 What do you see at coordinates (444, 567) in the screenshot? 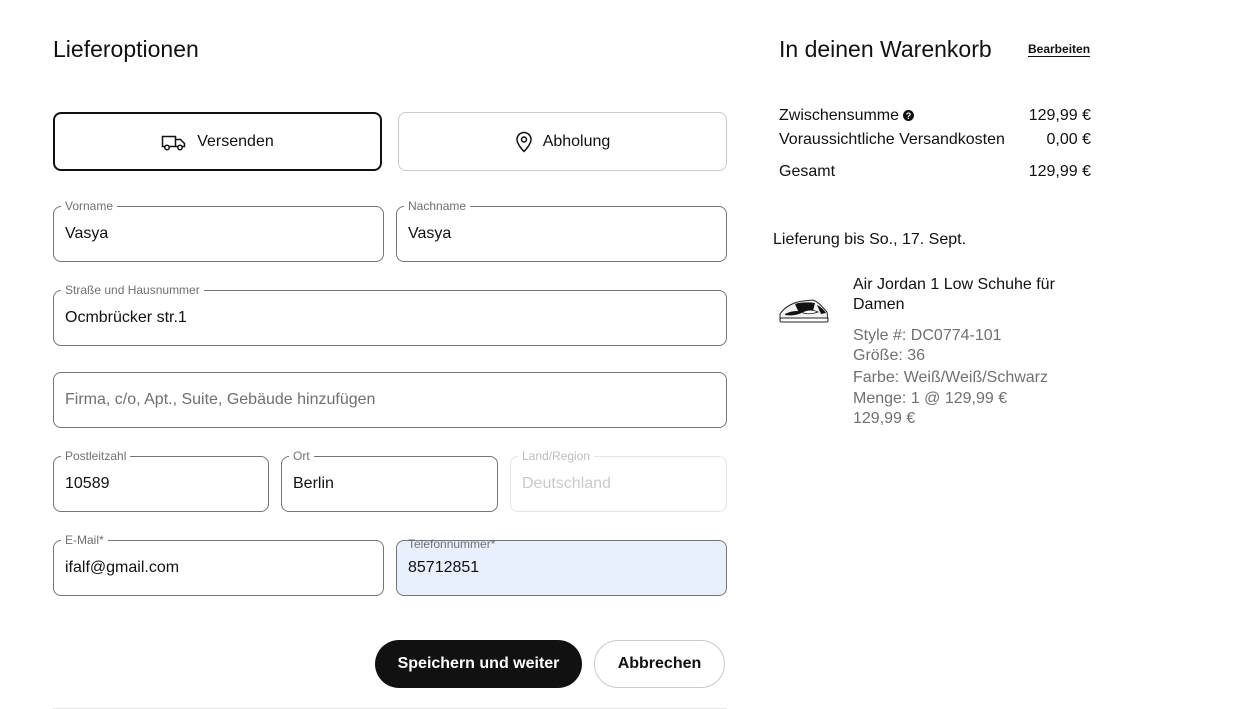
I see `phone-value: 85712851` at bounding box center [444, 567].